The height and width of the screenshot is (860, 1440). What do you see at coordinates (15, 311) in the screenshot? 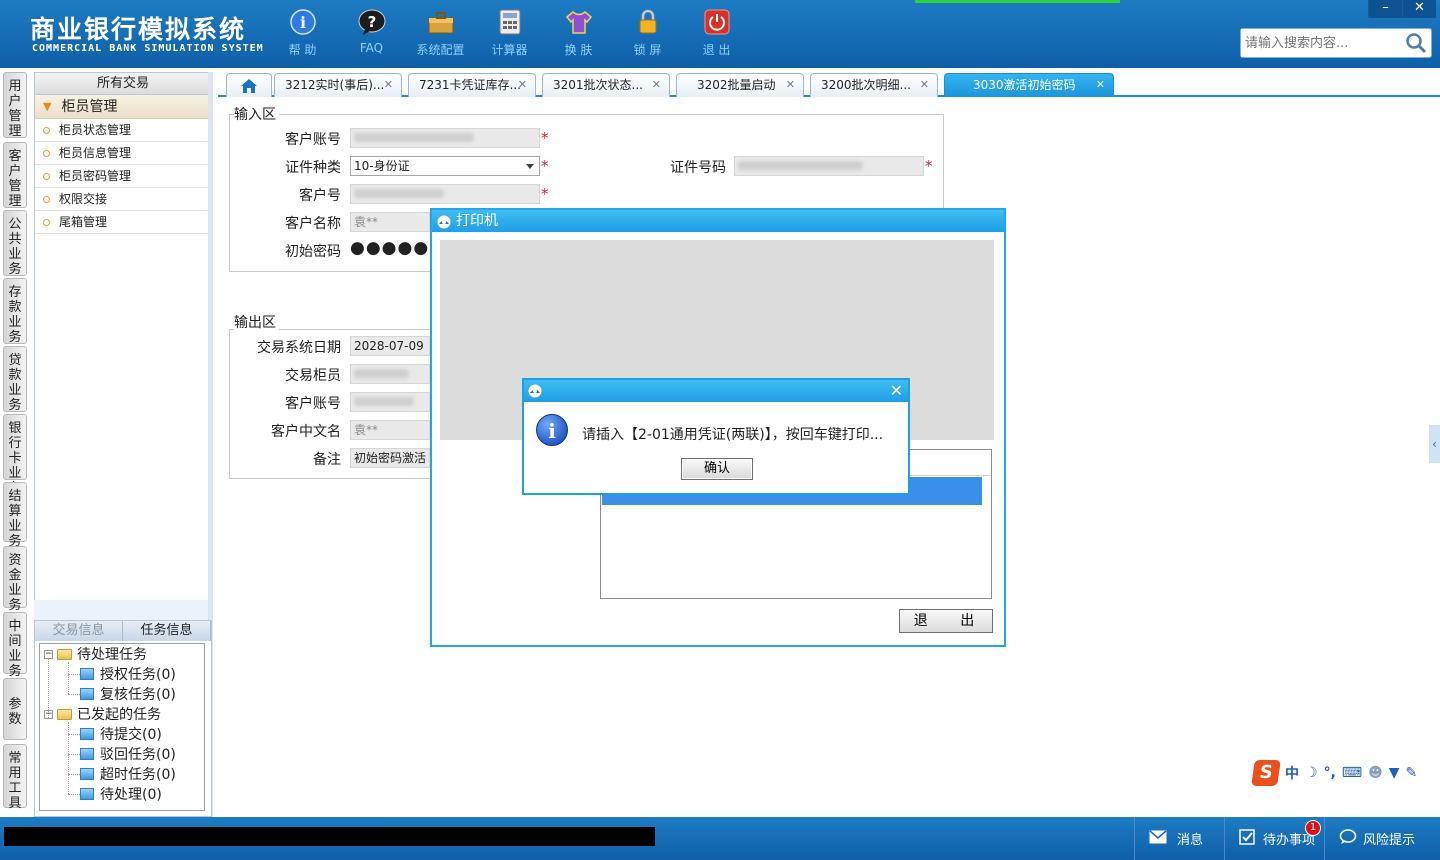
I see `category-deposit-business: 存款业务` at bounding box center [15, 311].